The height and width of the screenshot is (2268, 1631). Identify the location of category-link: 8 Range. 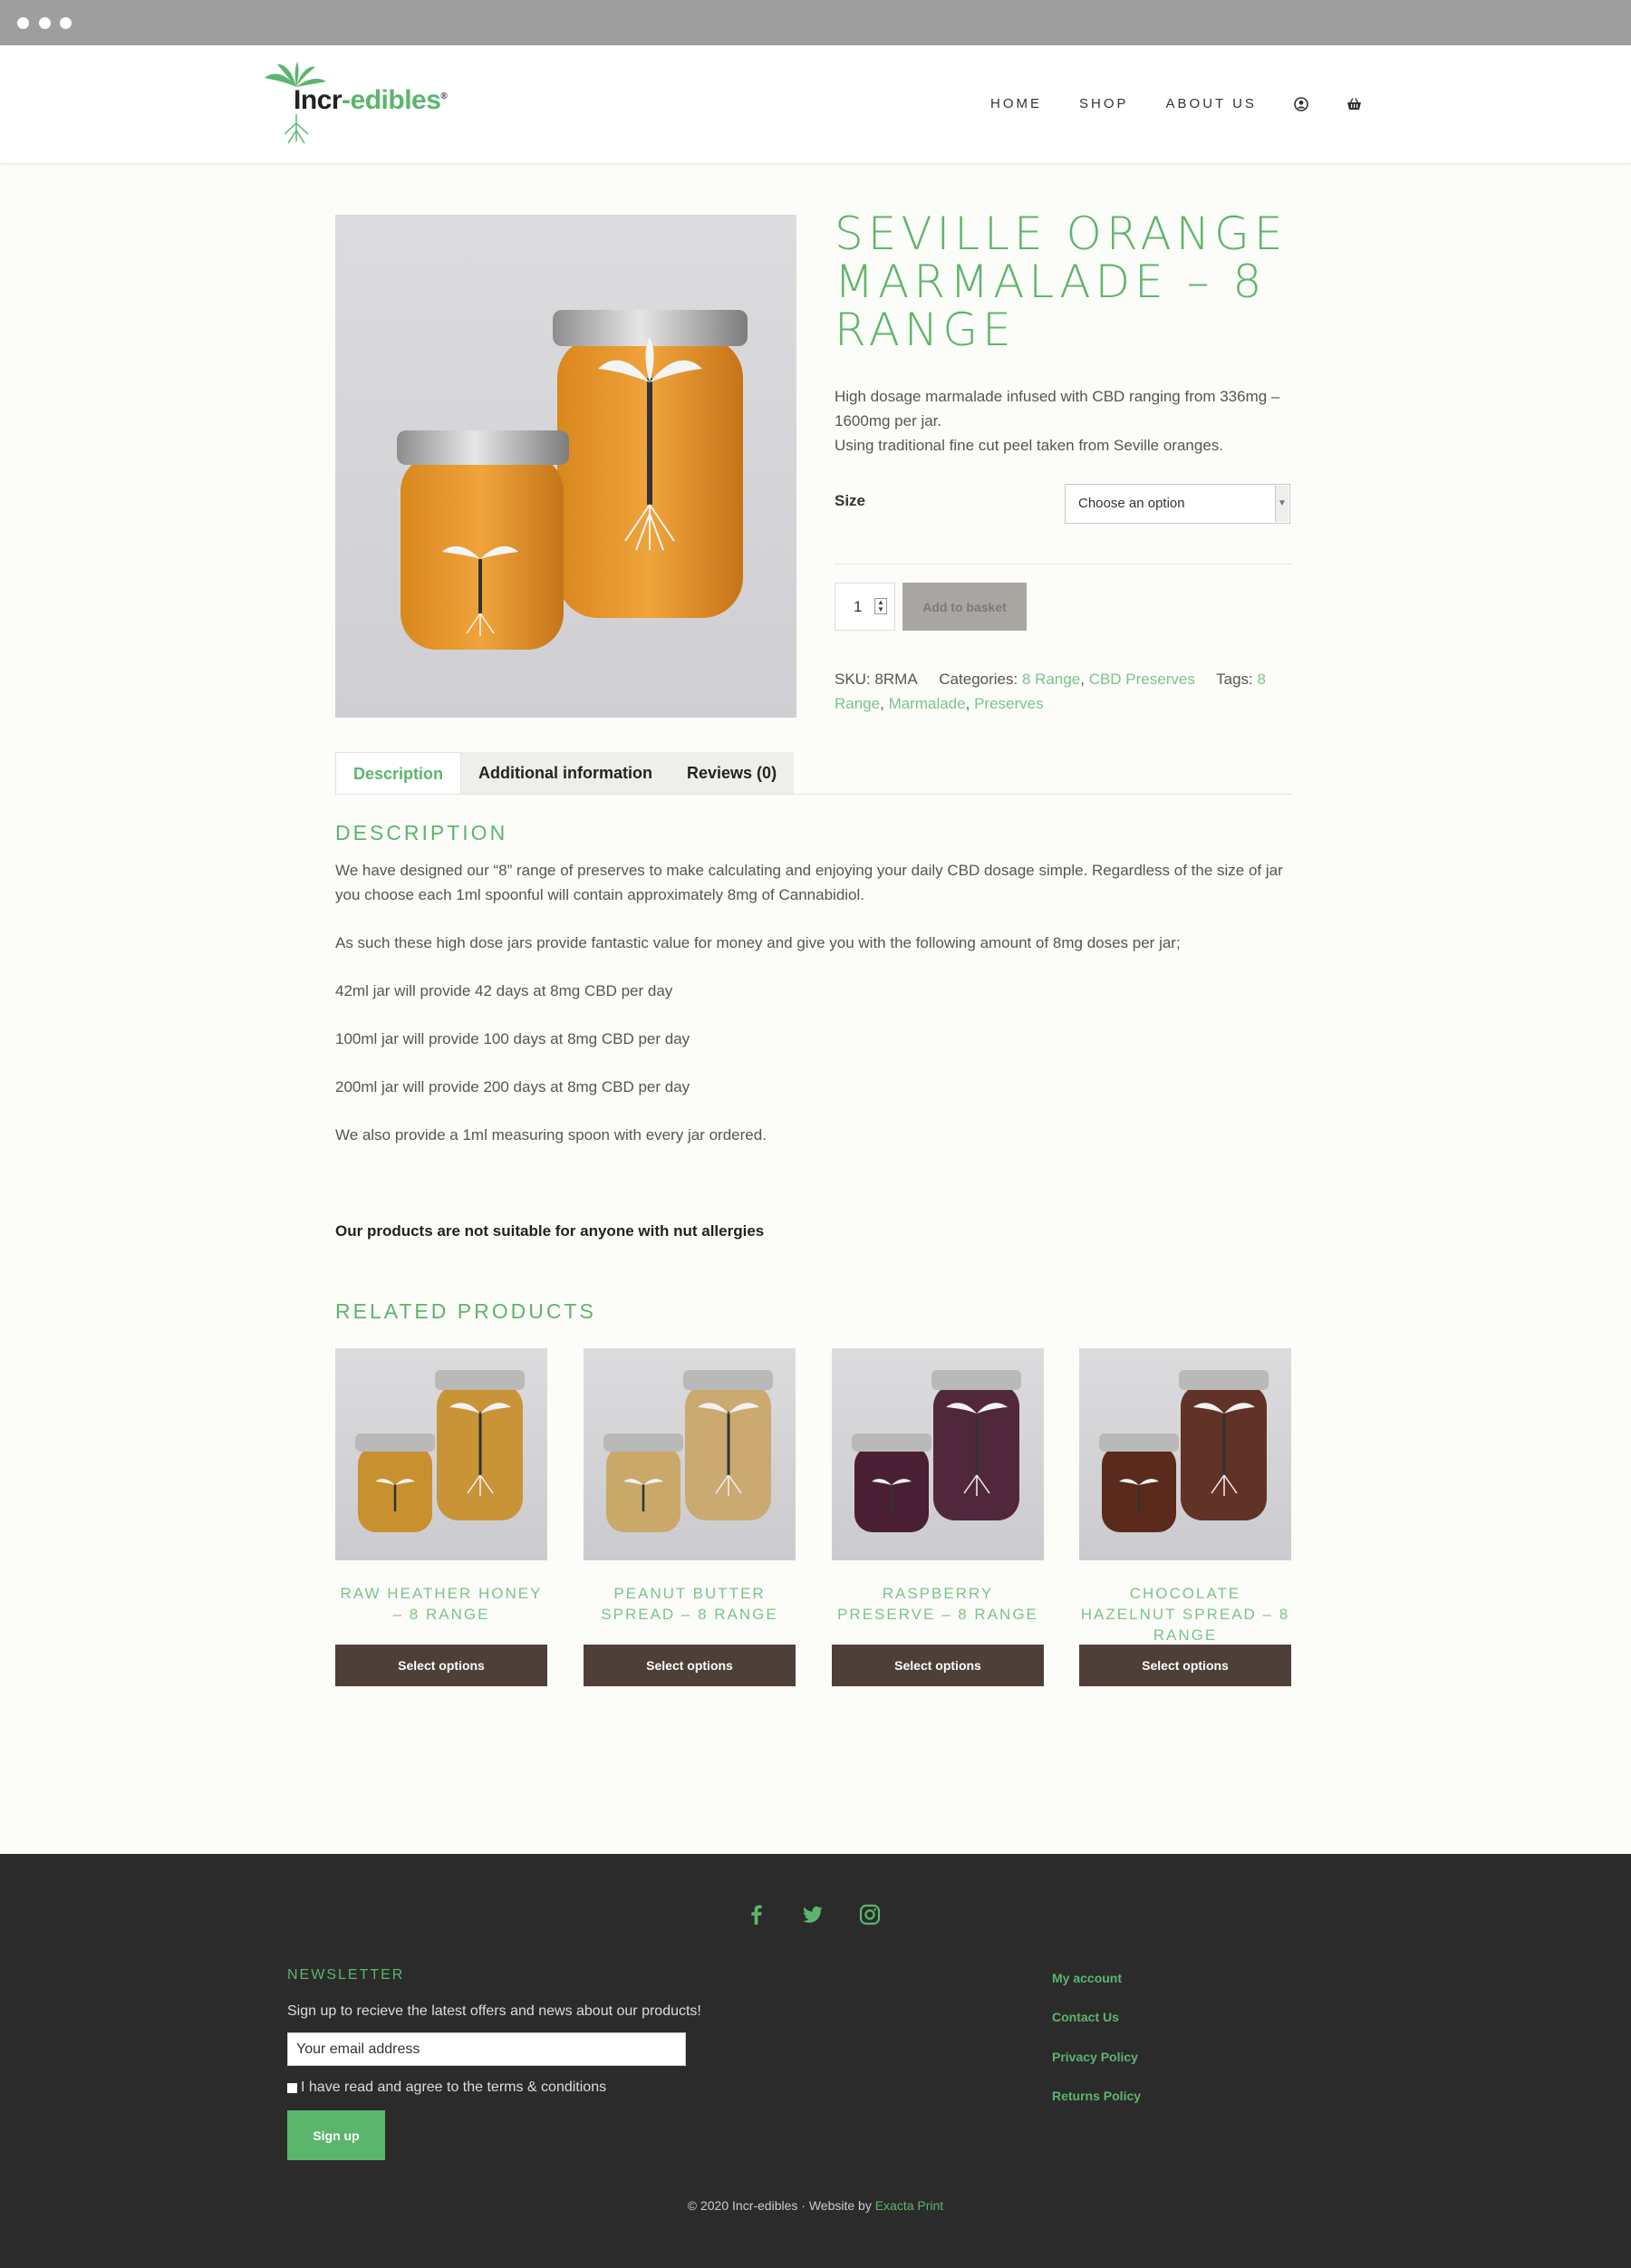
(1051, 679).